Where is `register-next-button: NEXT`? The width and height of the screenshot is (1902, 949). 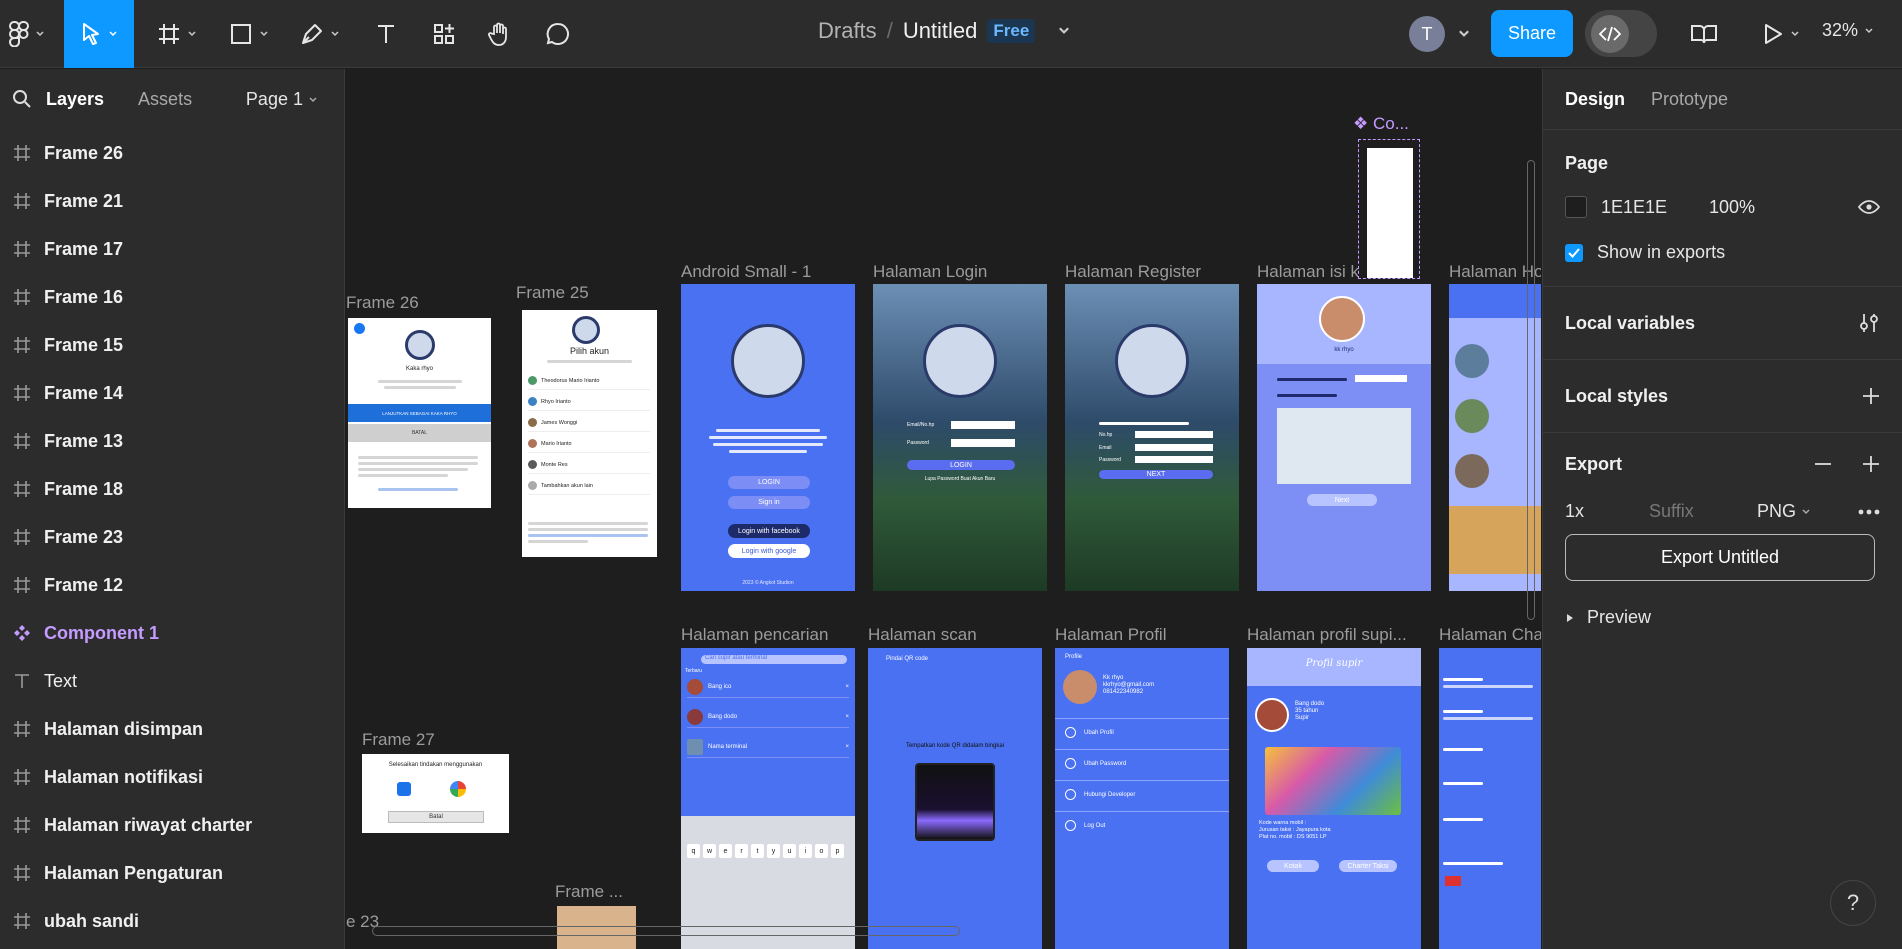
register-next-button: NEXT is located at coordinates (1156, 474).